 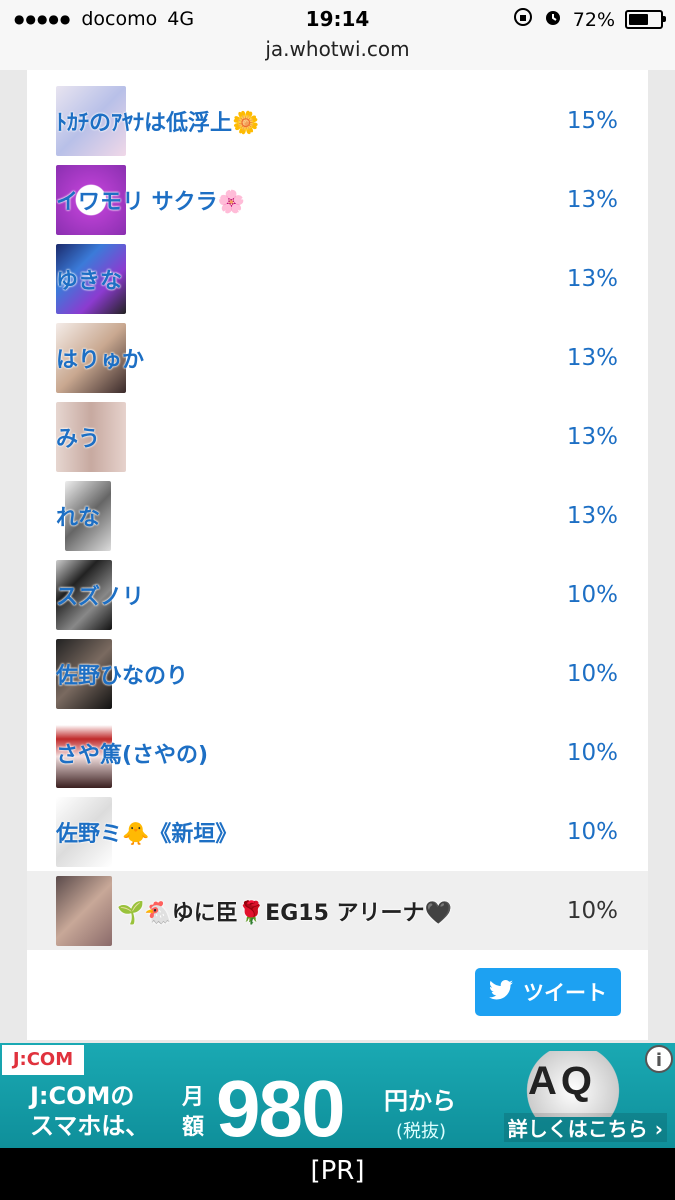 What do you see at coordinates (337, 357) in the screenshot?
I see `list-item: はりゅか 13%` at bounding box center [337, 357].